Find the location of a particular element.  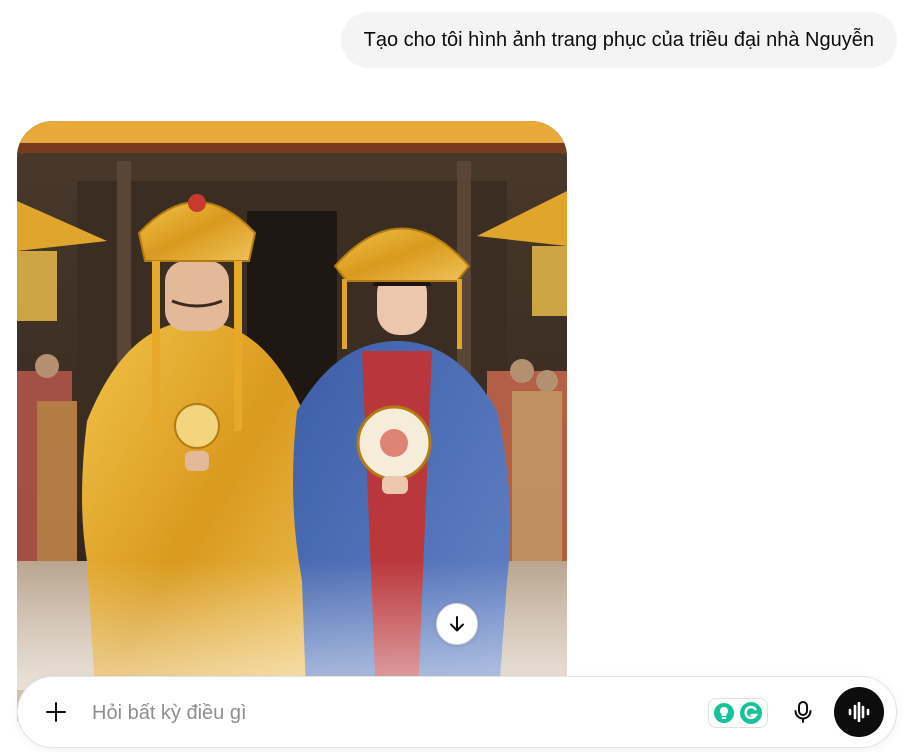

microphone-button is located at coordinates (803, 712).